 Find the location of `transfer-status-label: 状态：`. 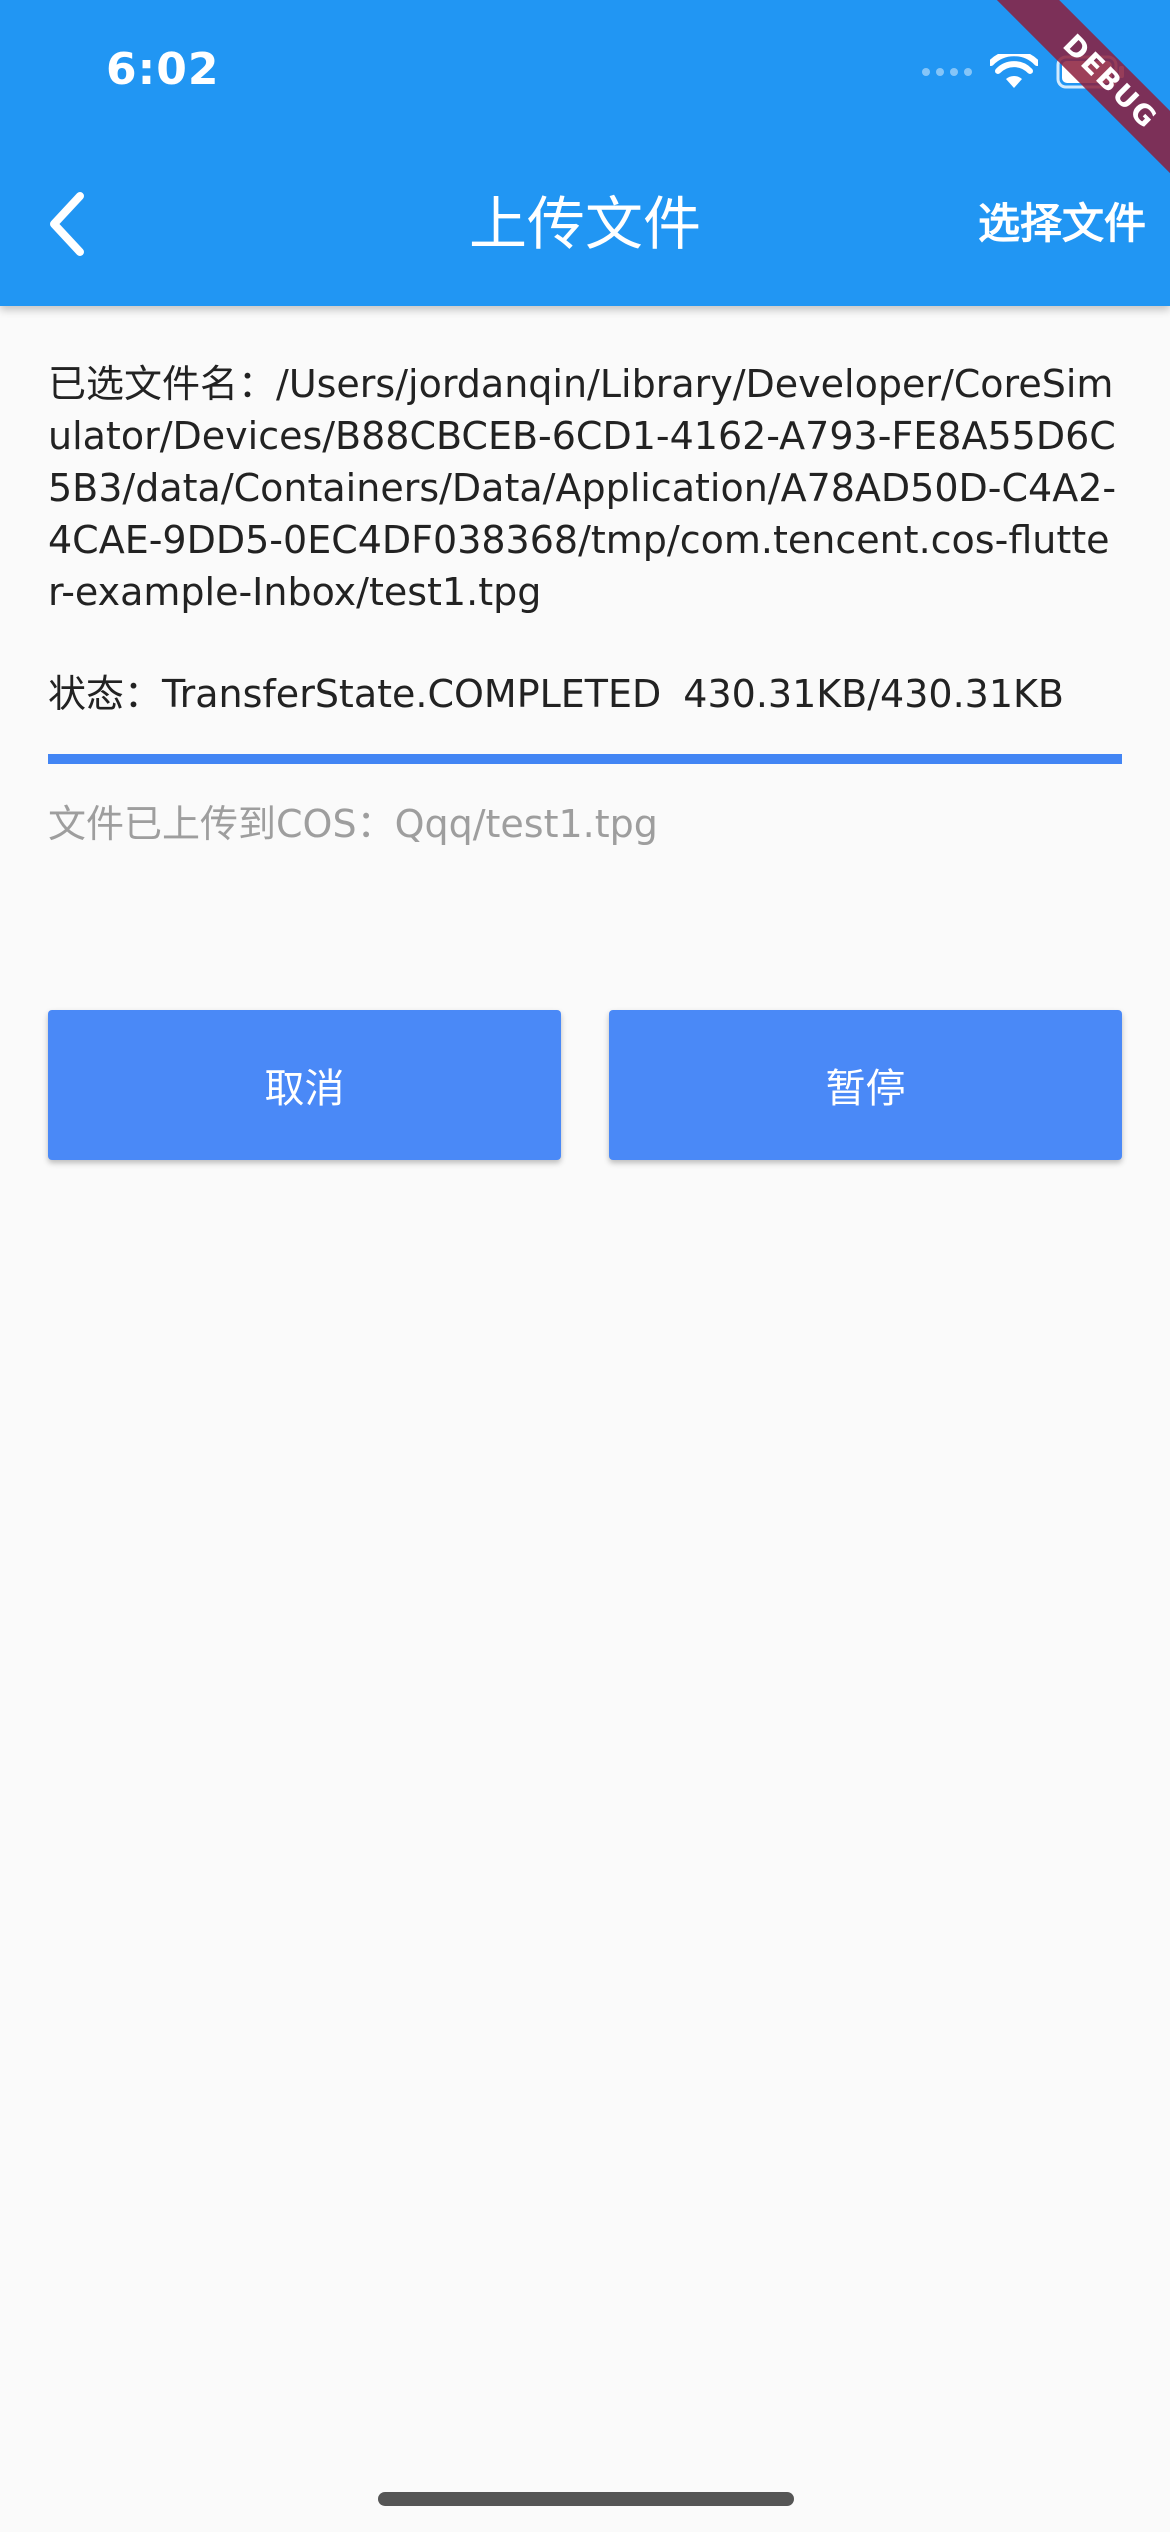

transfer-status-label: 状态： is located at coordinates (105, 694).